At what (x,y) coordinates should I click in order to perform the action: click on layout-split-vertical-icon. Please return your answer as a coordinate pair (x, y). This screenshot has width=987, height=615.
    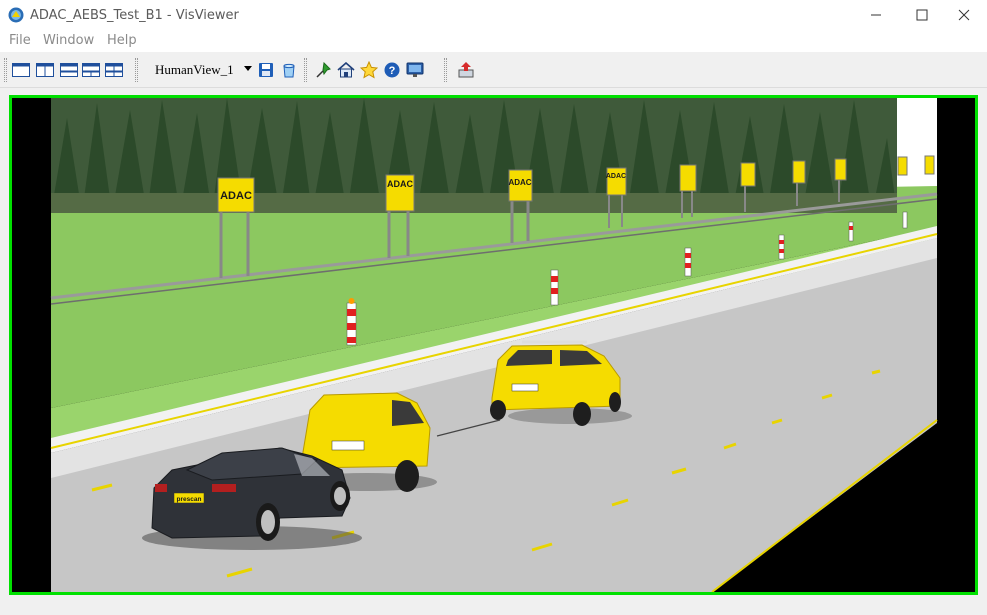
    Looking at the image, I should click on (45, 70).